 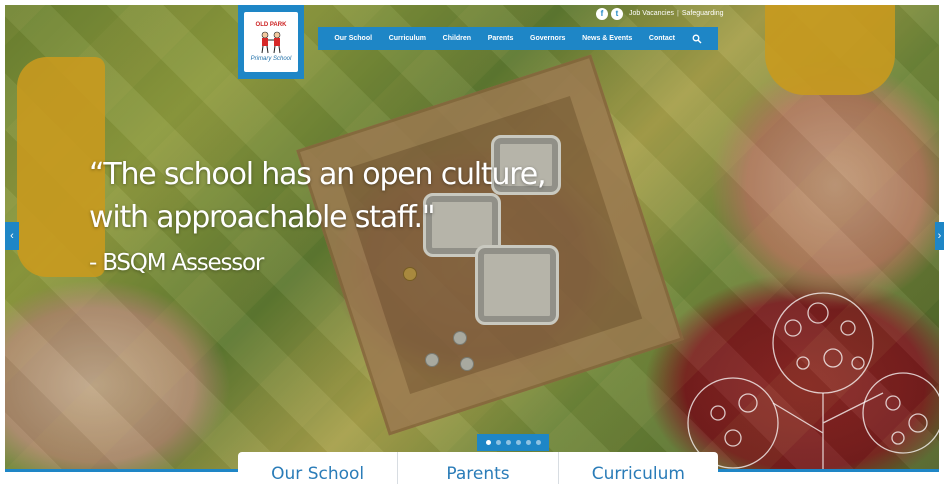 What do you see at coordinates (637, 468) in the screenshot?
I see `quick-link-curriculum: Curriculum` at bounding box center [637, 468].